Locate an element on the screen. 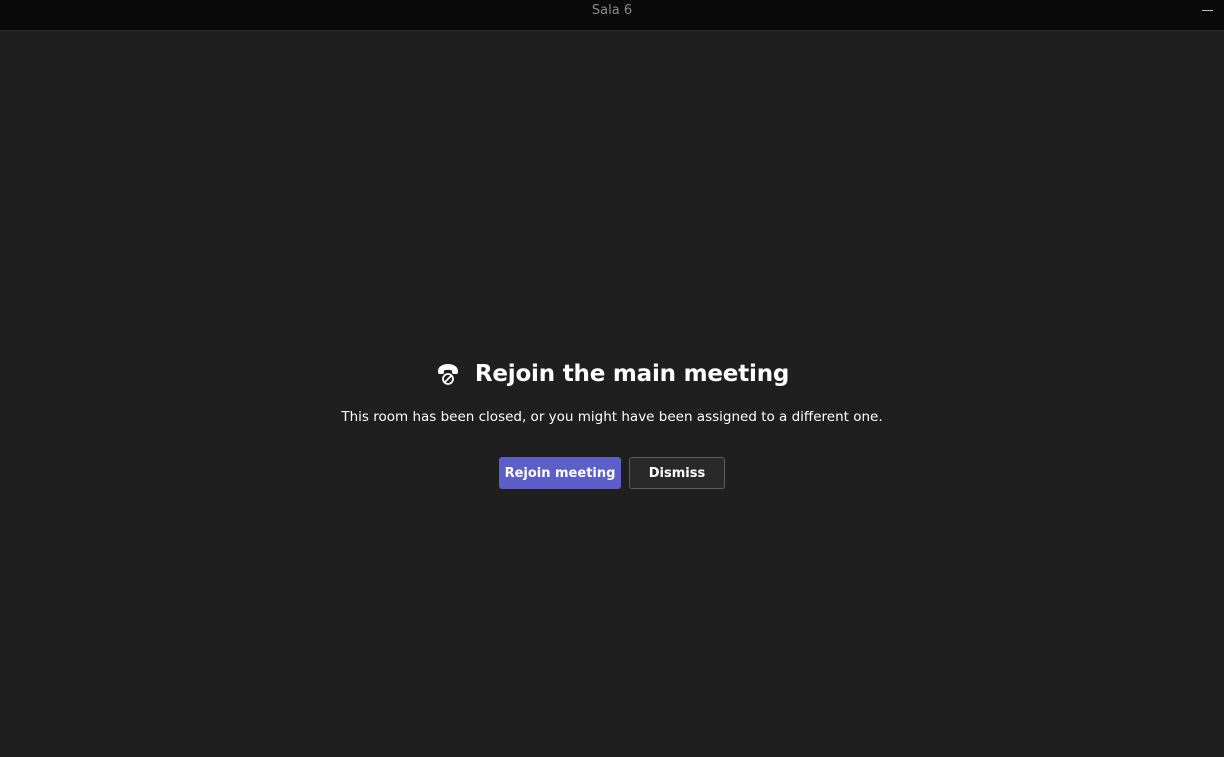 The height and width of the screenshot is (757, 1224). title-bar: Sala 6 is located at coordinates (612, 15).